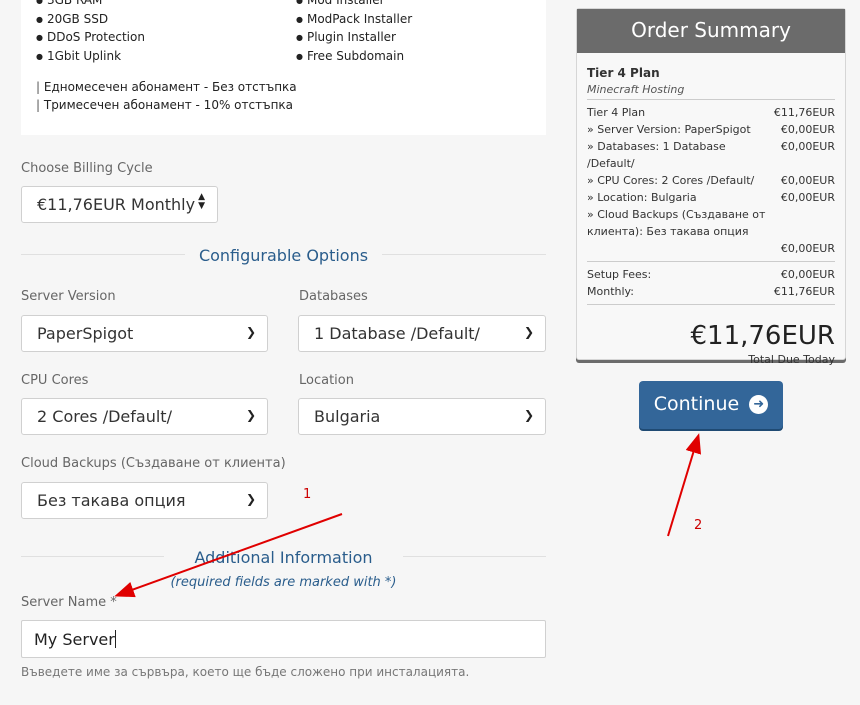 This screenshot has width=860, height=705. I want to click on annotation-label-2: 2, so click(698, 525).